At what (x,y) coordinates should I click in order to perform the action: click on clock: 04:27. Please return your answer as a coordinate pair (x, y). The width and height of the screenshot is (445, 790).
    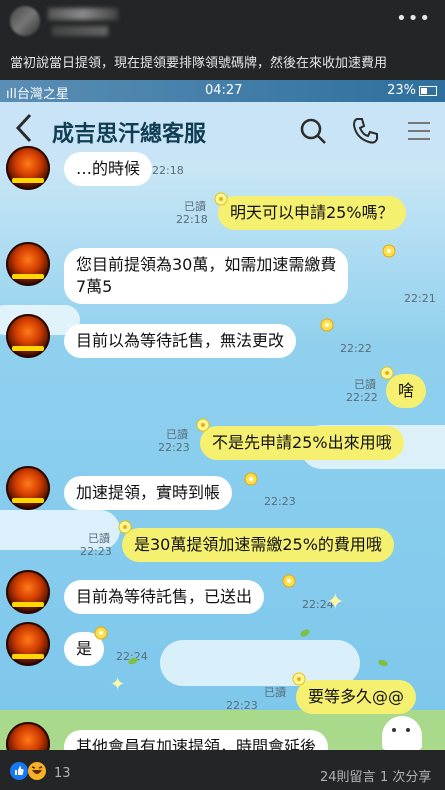
    Looking at the image, I should click on (224, 90).